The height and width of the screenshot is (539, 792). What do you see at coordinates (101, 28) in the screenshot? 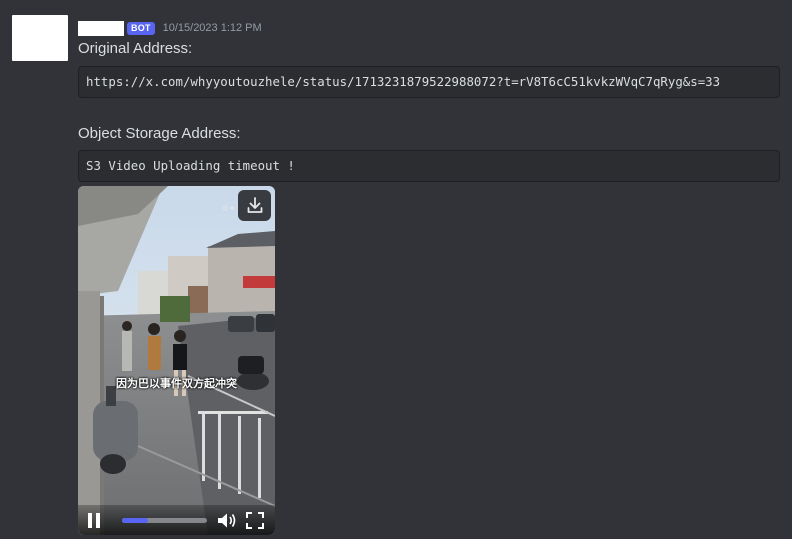
I see `username` at bounding box center [101, 28].